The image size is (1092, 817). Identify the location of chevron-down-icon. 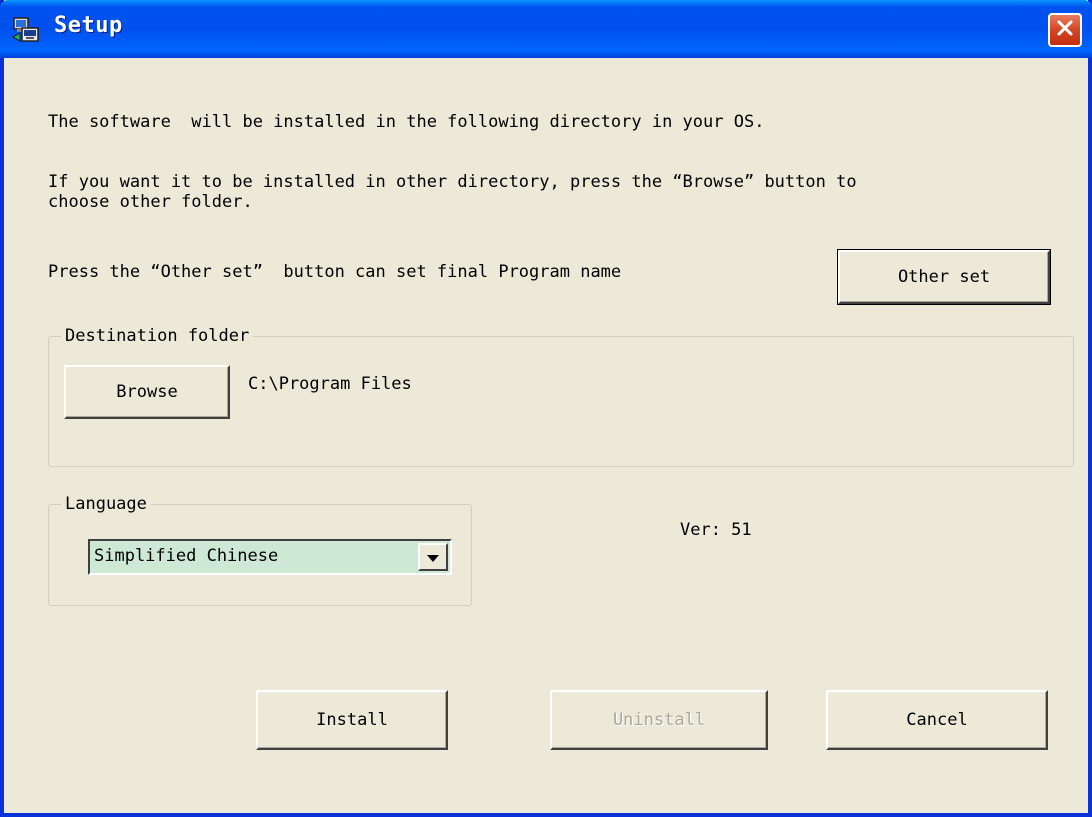
(433, 557).